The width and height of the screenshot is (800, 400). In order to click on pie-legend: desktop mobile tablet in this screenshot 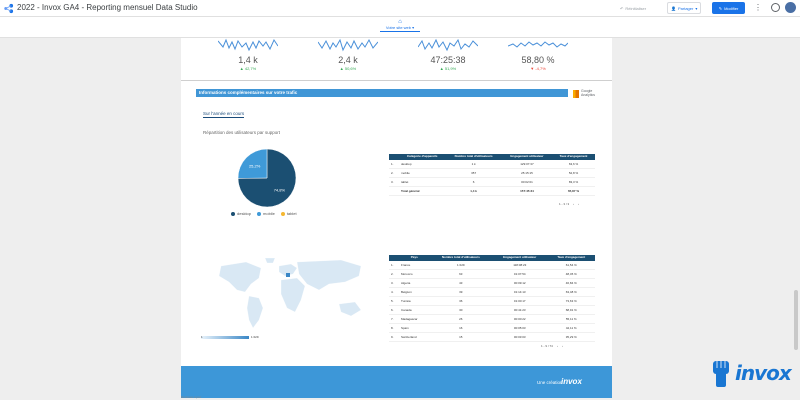, I will do `click(264, 213)`.